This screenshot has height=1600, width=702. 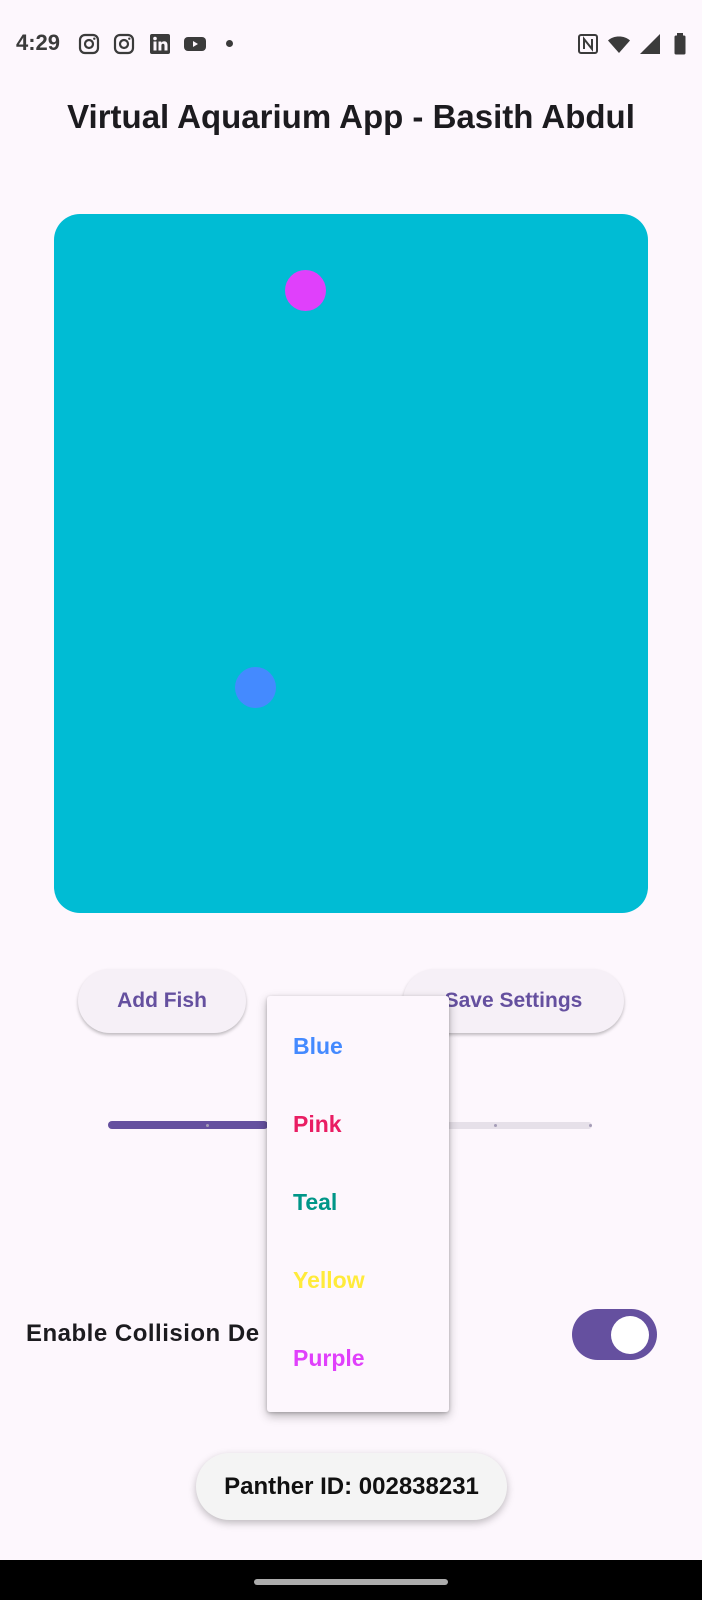 What do you see at coordinates (329, 1280) in the screenshot?
I see `color-option-yellow: Yellow` at bounding box center [329, 1280].